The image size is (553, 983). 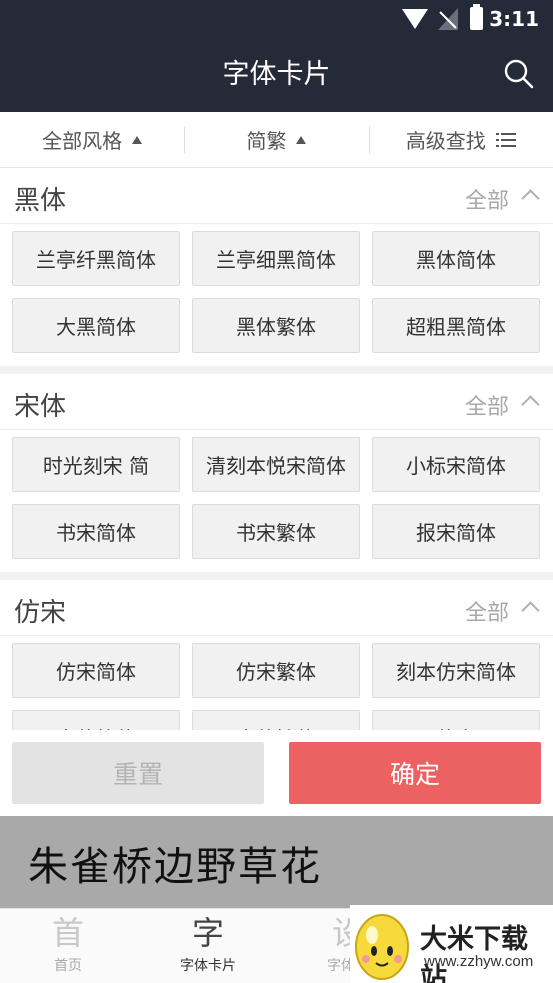 What do you see at coordinates (456, 720) in the screenshot?
I see `font-chip: 仿宋` at bounding box center [456, 720].